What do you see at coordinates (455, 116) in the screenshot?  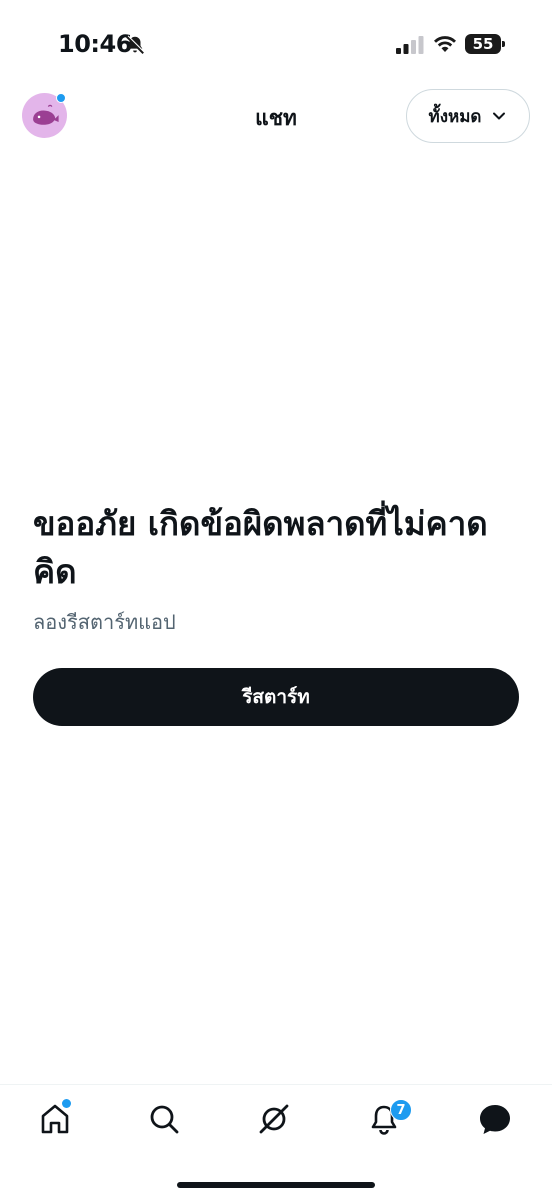 I see `filter-label: ทั้งหมด` at bounding box center [455, 116].